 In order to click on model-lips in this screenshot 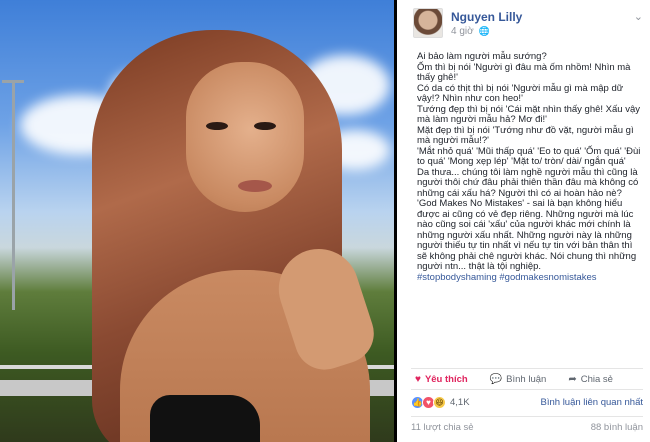, I will do `click(255, 186)`.